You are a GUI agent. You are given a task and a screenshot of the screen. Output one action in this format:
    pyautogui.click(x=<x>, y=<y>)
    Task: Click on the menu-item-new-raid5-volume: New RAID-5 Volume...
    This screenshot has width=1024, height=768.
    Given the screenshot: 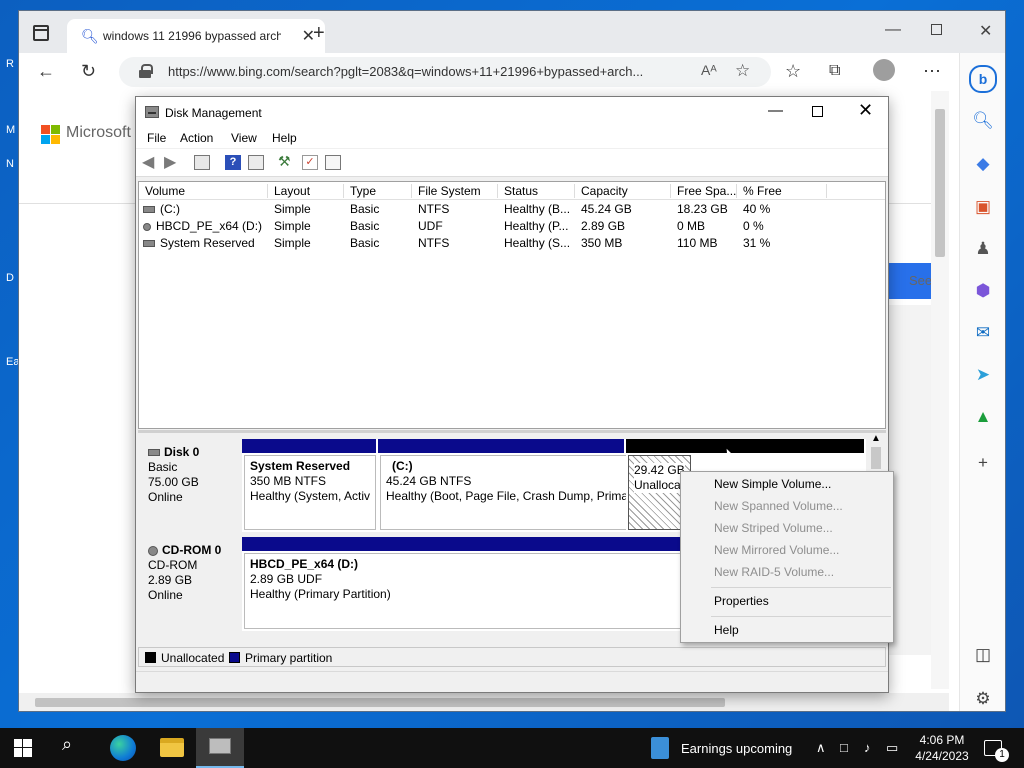 What is the action you would take?
    pyautogui.click(x=774, y=572)
    